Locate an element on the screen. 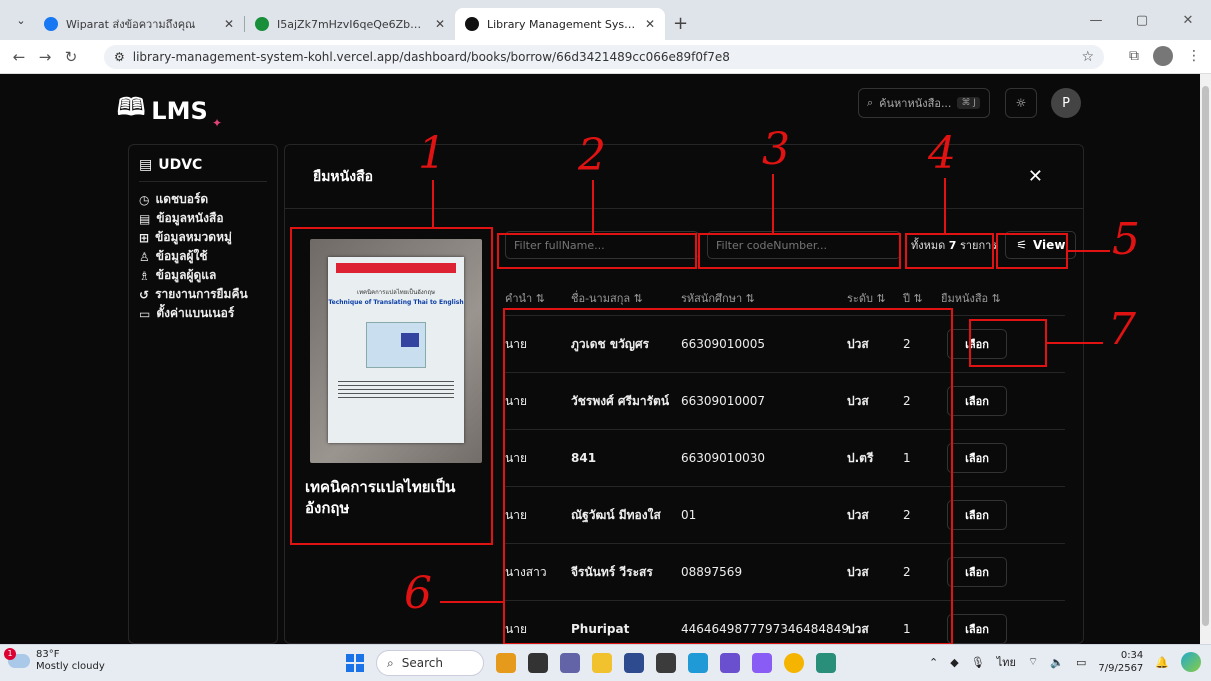 The image size is (1211, 681). taskbar-search: ⌕ Search is located at coordinates (430, 663).